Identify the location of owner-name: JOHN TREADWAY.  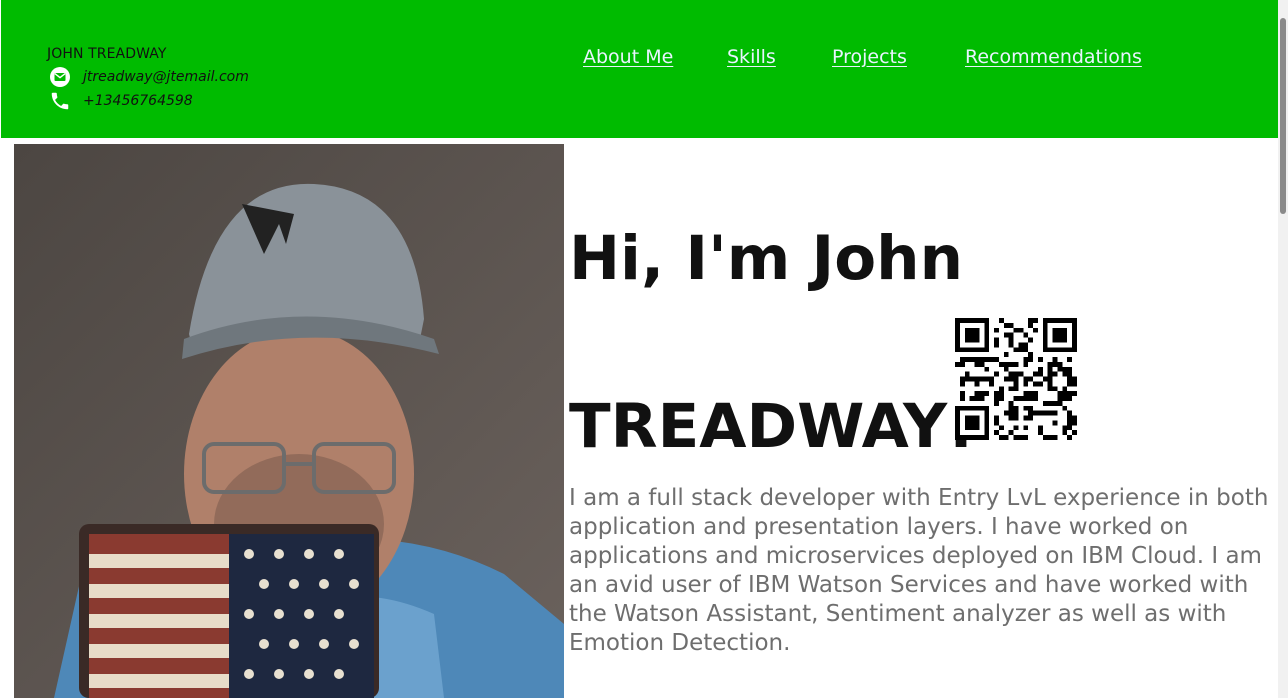
(107, 54).